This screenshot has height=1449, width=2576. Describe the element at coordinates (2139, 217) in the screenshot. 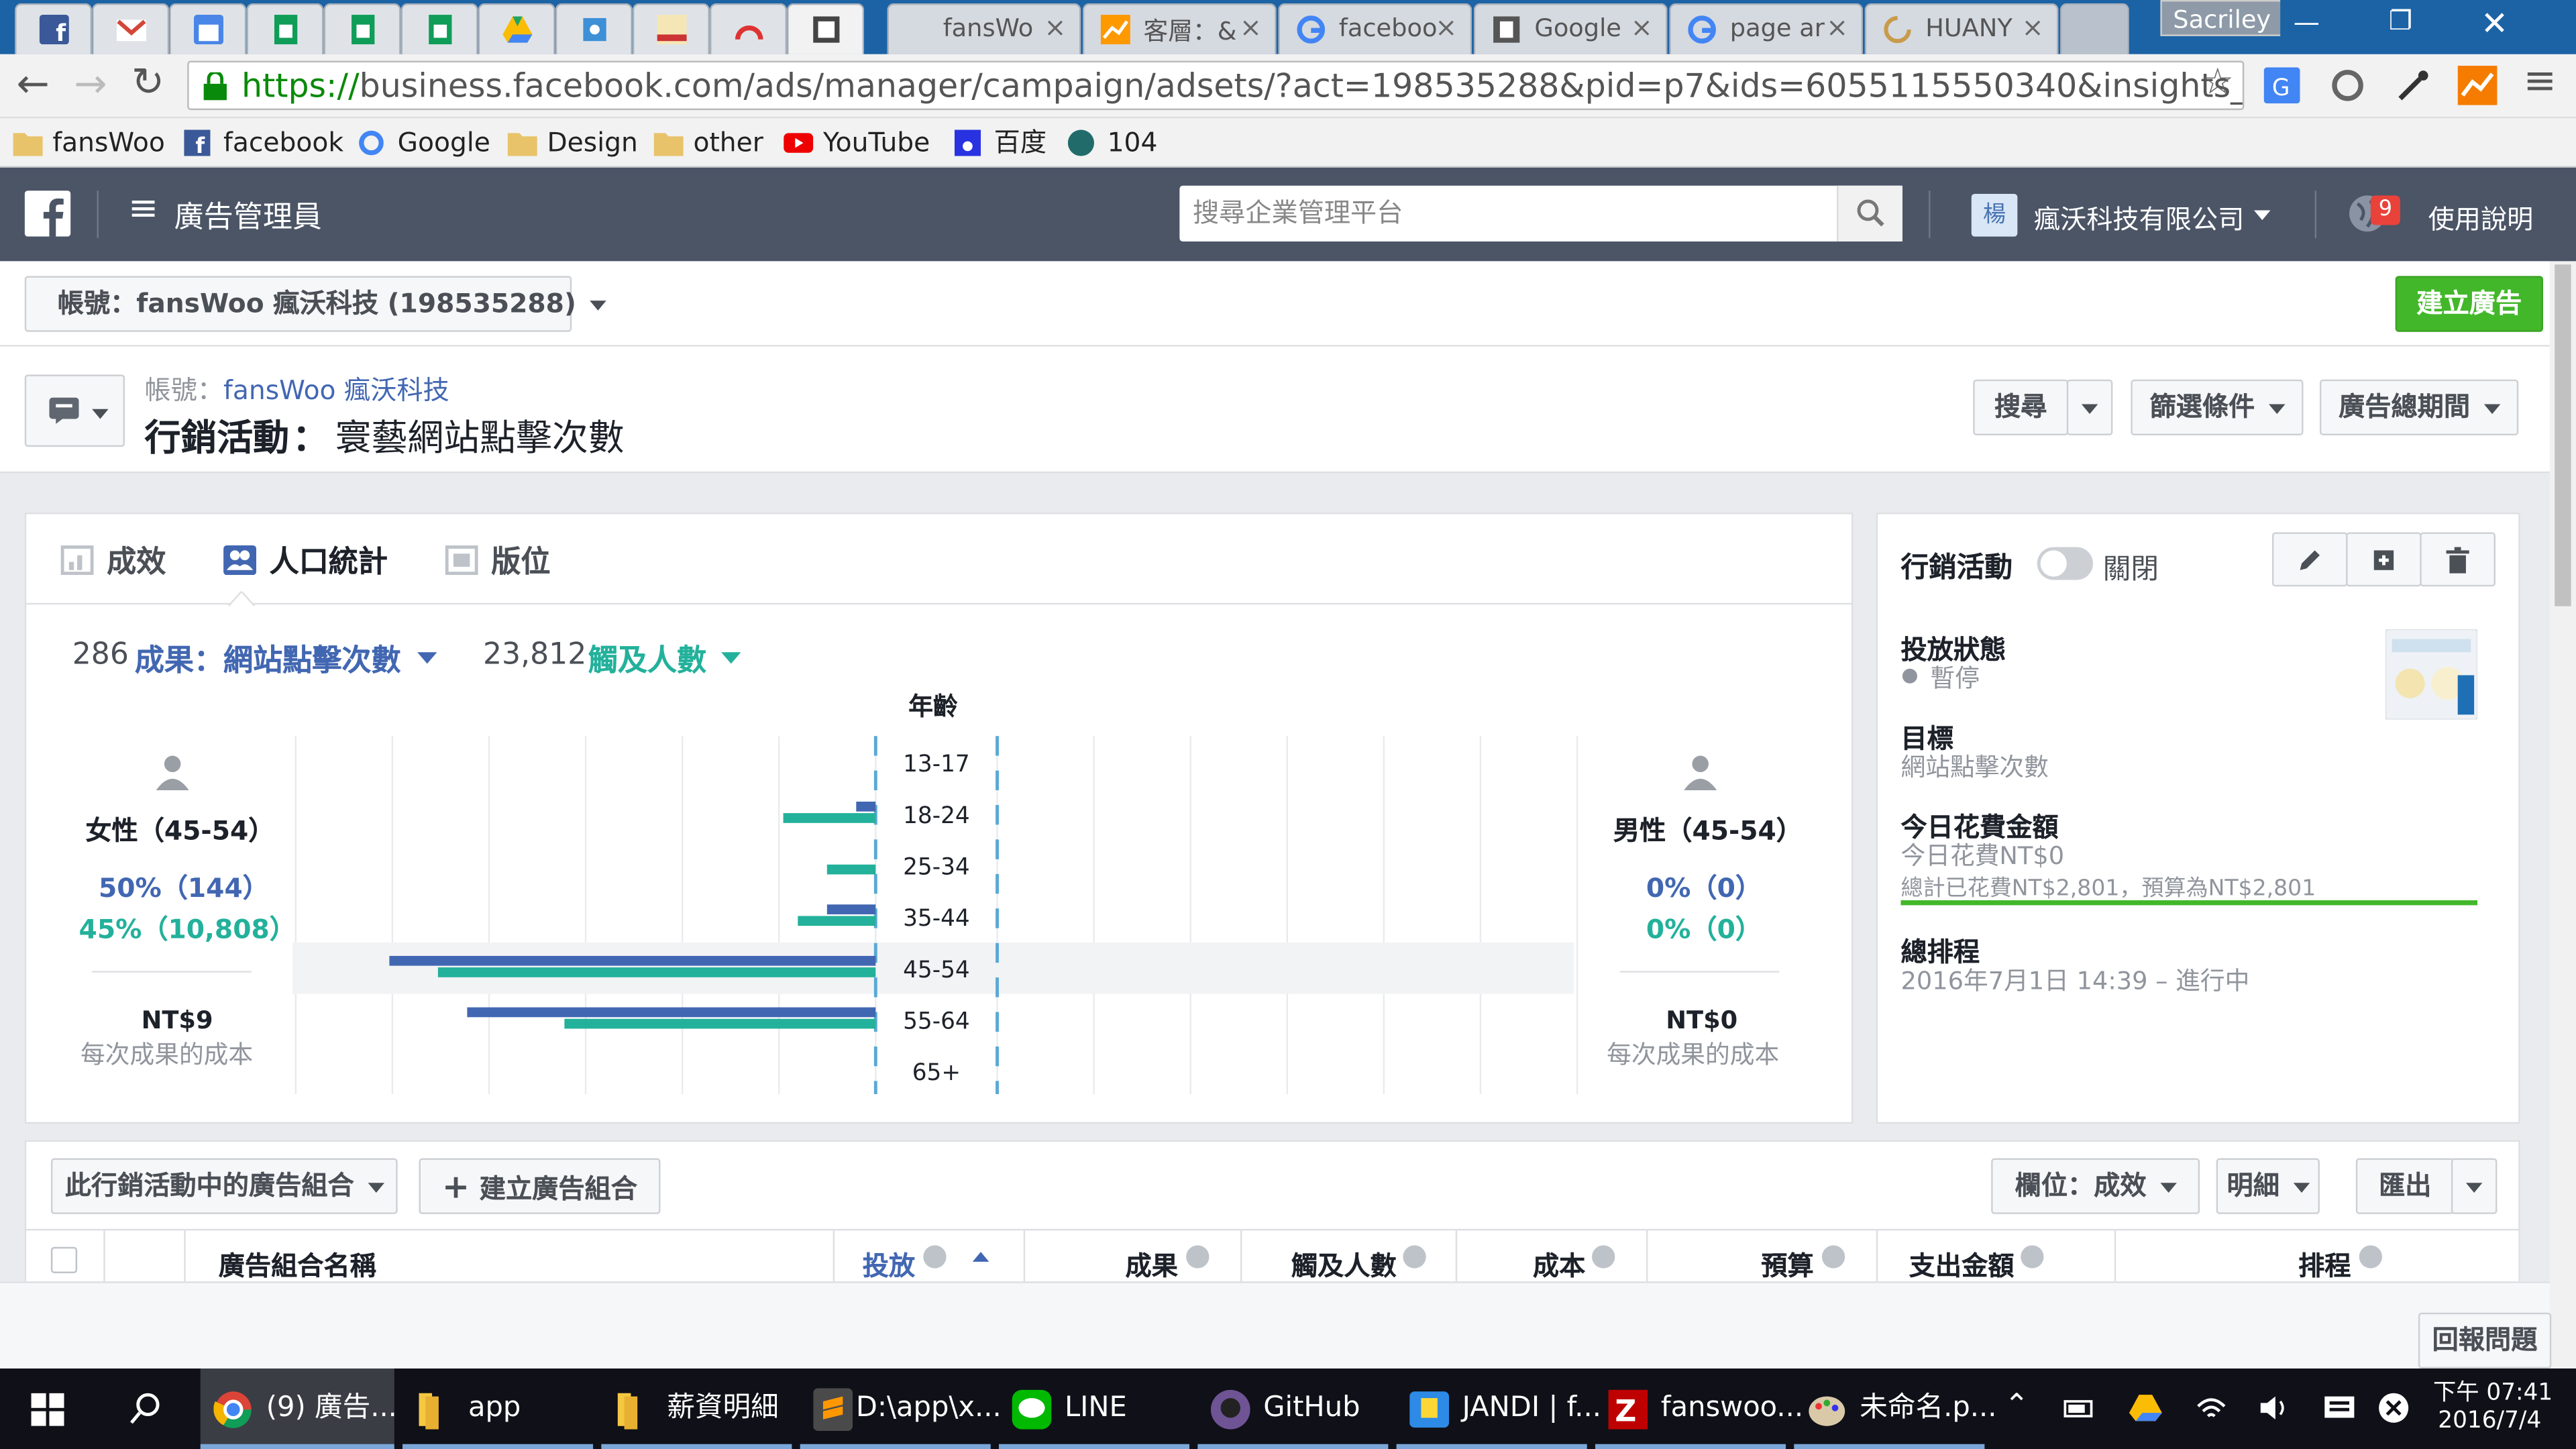

I see `company-selector: 瘋沃科技有限公司` at that location.